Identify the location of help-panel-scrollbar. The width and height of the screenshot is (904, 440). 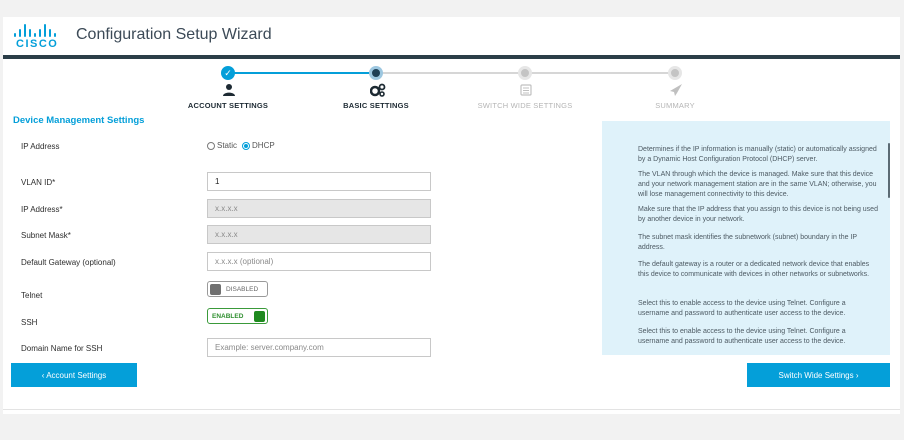
(889, 170).